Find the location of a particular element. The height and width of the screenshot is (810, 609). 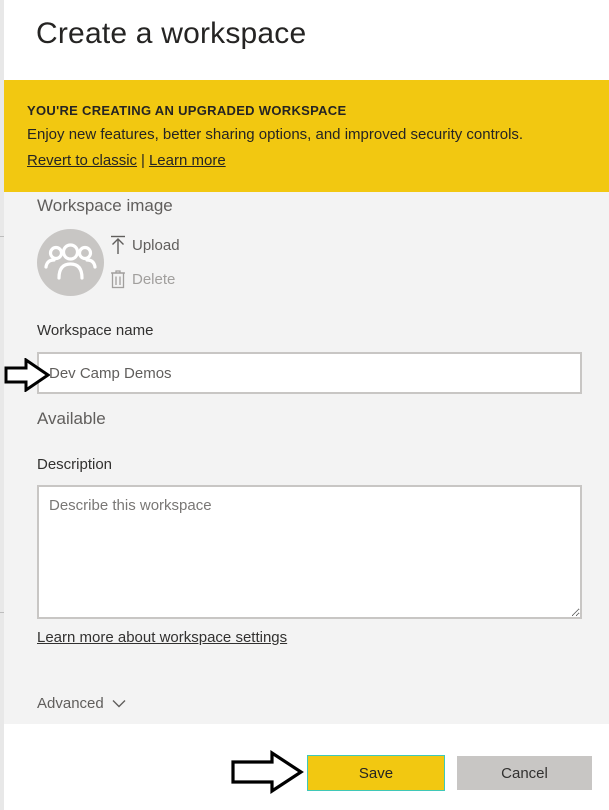

group-people-icon is located at coordinates (70, 261).